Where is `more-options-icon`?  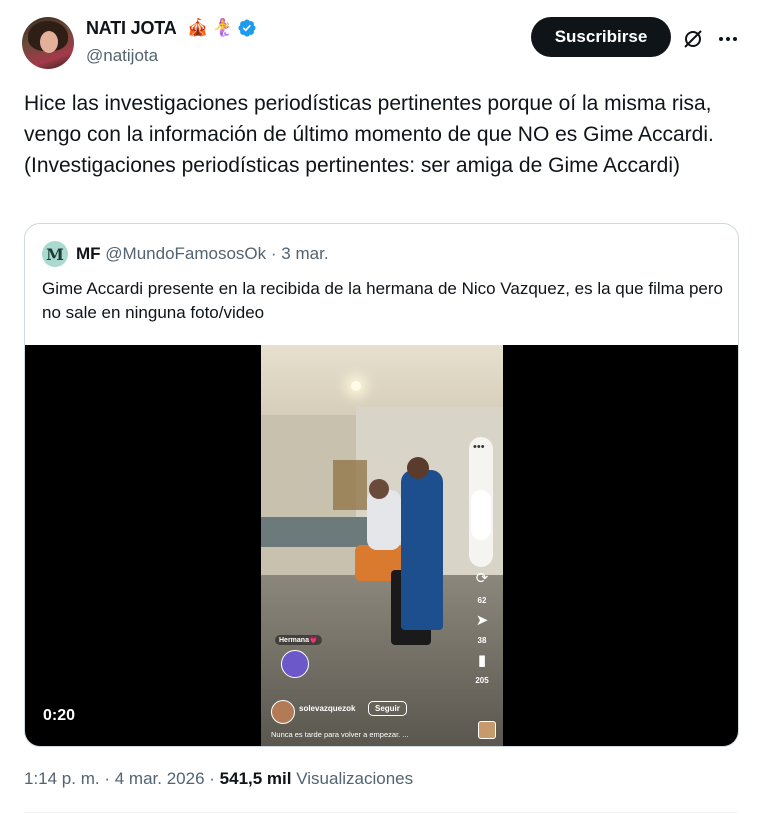 more-options-icon is located at coordinates (728, 39).